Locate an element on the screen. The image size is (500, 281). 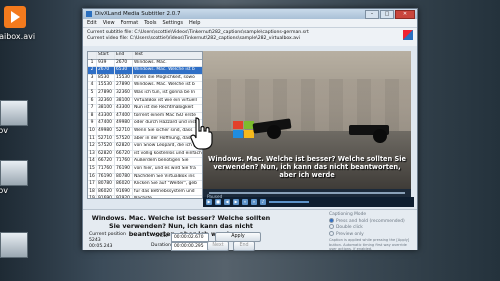
row-end: 57520 is located at coordinates (124, 139).